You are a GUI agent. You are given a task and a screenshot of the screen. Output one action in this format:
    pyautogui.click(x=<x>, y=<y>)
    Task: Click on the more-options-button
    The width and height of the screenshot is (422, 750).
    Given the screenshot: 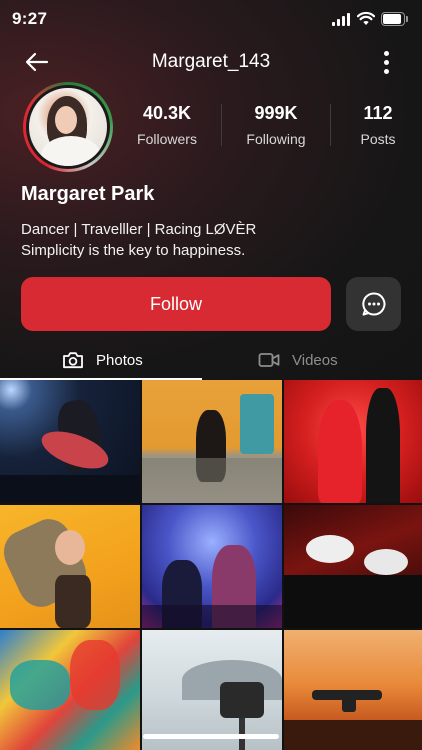 What is the action you would take?
    pyautogui.click(x=386, y=62)
    